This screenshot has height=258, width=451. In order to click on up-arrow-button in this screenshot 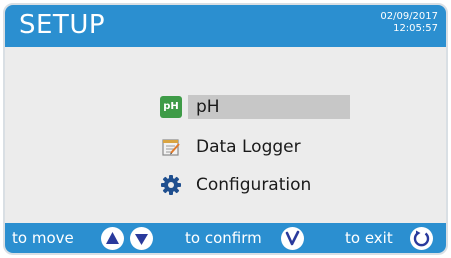, I will do `click(112, 238)`.